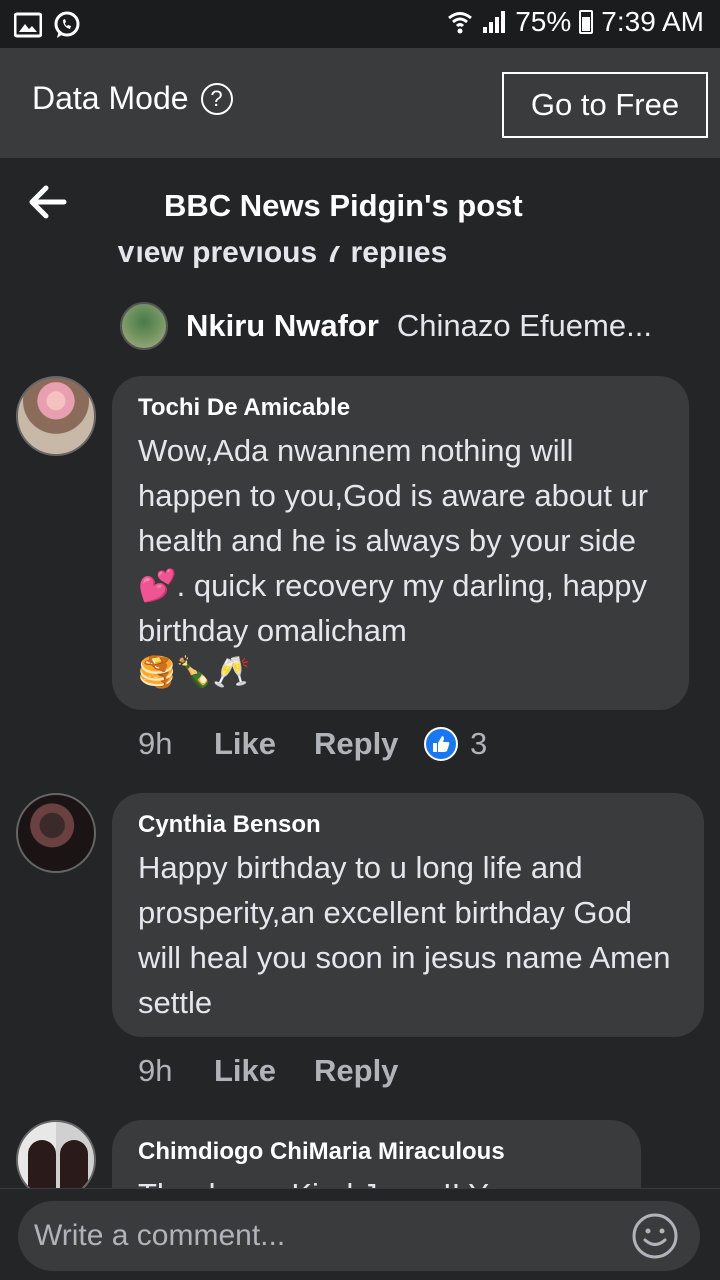 This screenshot has height=1280, width=720. What do you see at coordinates (360, 103) in the screenshot?
I see `data-mode-bar: Data Mode ? Go to Free` at bounding box center [360, 103].